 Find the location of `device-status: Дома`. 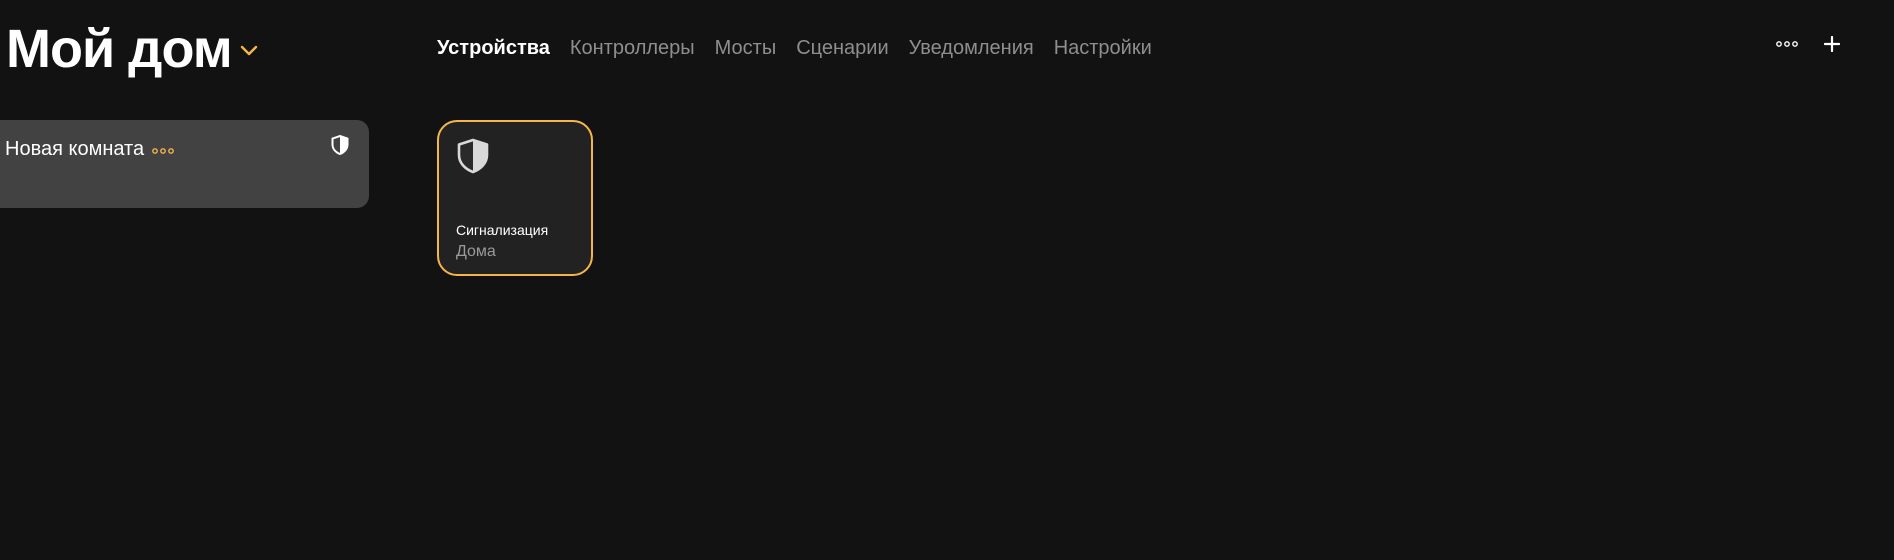

device-status: Дома is located at coordinates (476, 251).